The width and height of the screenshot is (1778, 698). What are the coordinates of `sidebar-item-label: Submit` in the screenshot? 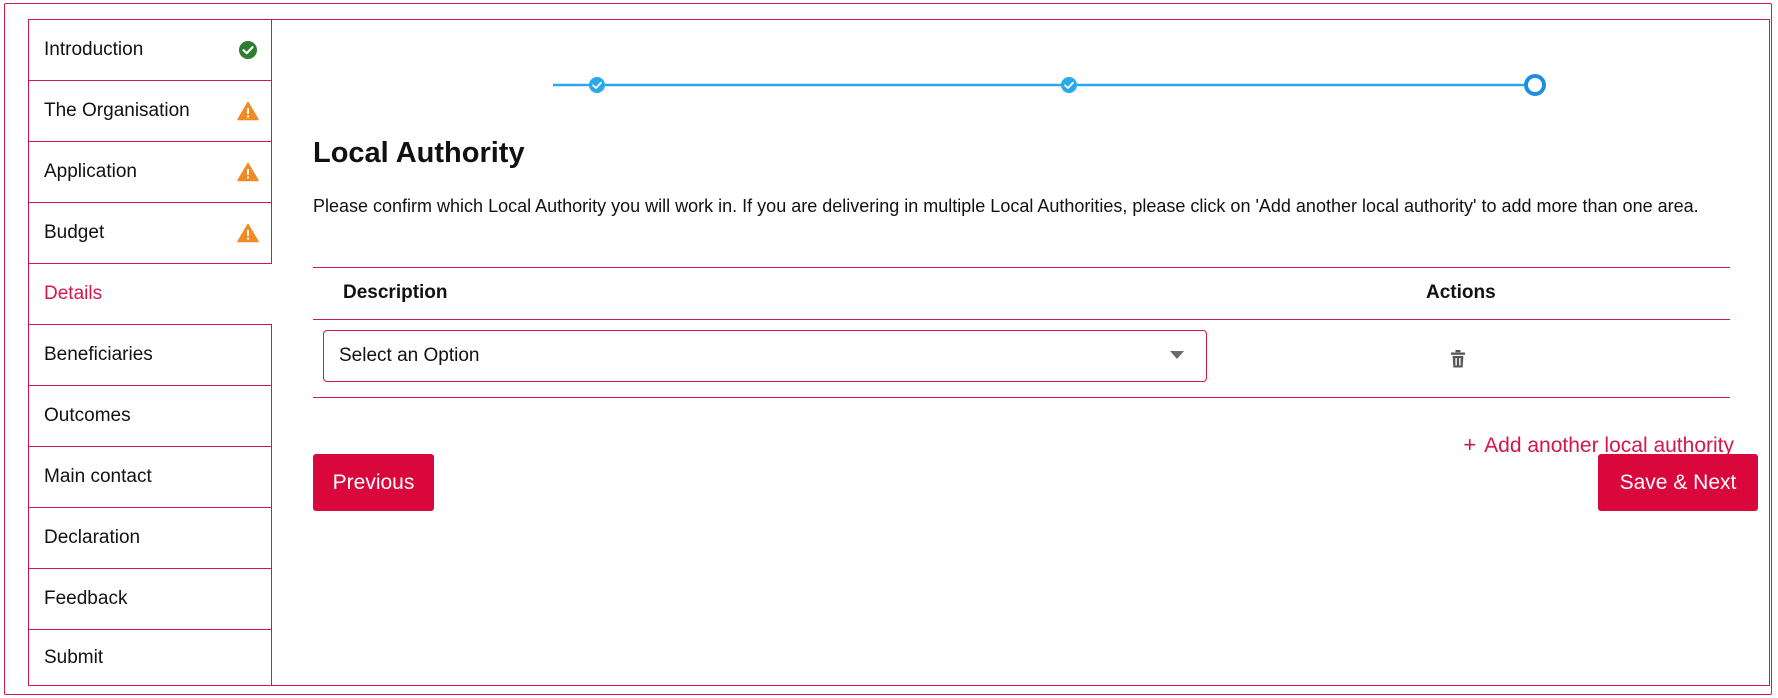 It's located at (74, 657).